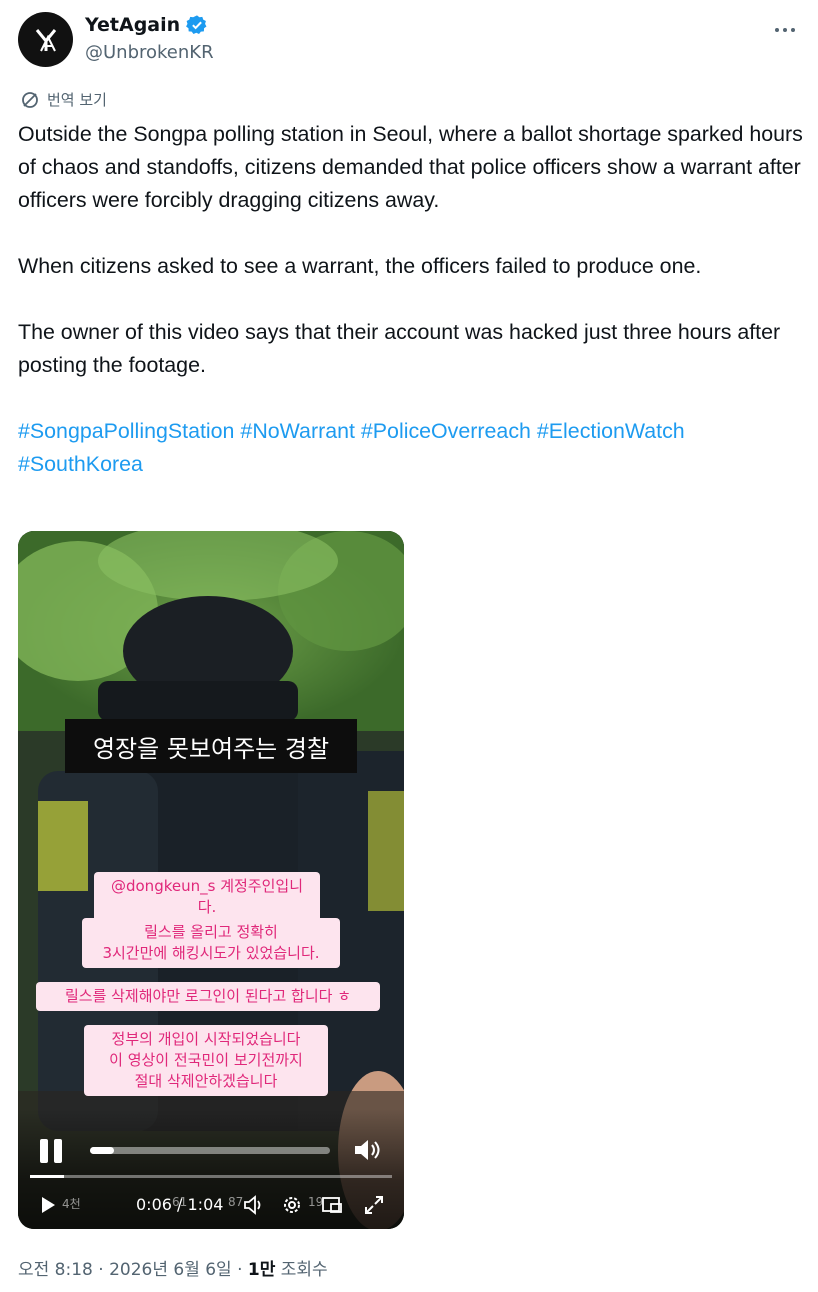 Image resolution: width=818 pixels, height=1292 pixels. What do you see at coordinates (47, 1176) in the screenshot?
I see `progress-fill` at bounding box center [47, 1176].